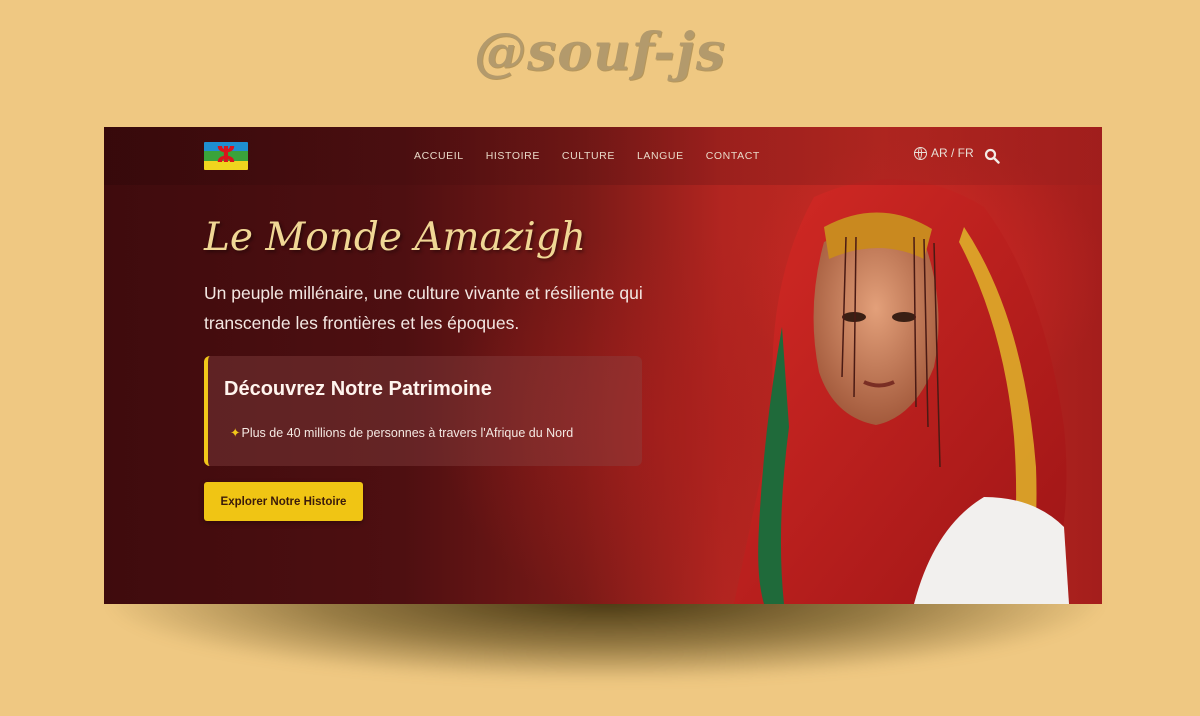 The width and height of the screenshot is (1200, 716). Describe the element at coordinates (588, 156) in the screenshot. I see `nav-link-culture: CULTURE` at that location.